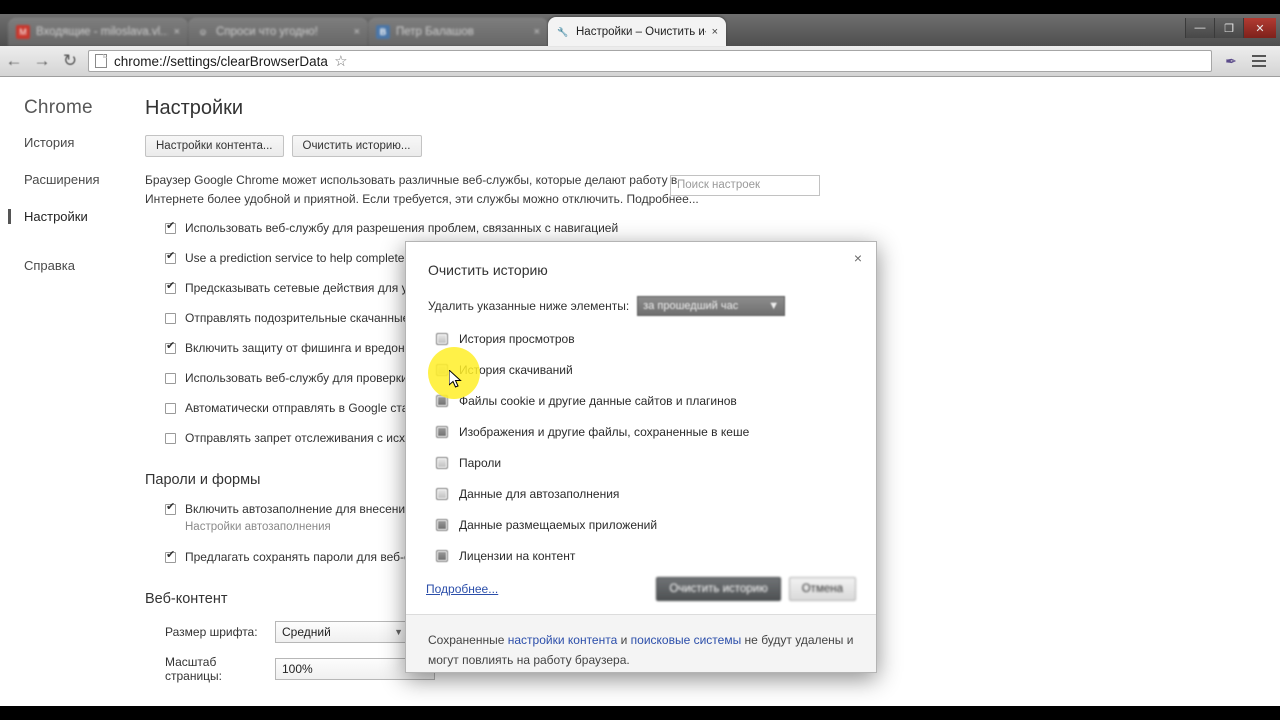  I want to click on data-type-row-hosted-app-data: Данные размещаемых приложений, so click(656, 525).